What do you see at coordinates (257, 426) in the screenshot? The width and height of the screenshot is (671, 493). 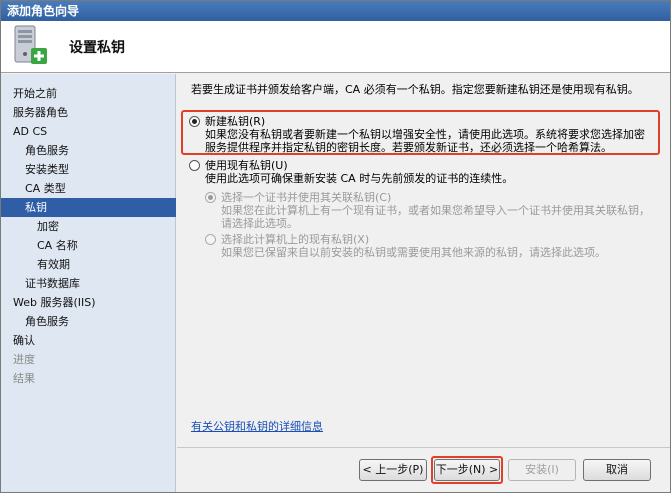 I see `key-info-link: 有关公钥和私钥的详细信息` at bounding box center [257, 426].